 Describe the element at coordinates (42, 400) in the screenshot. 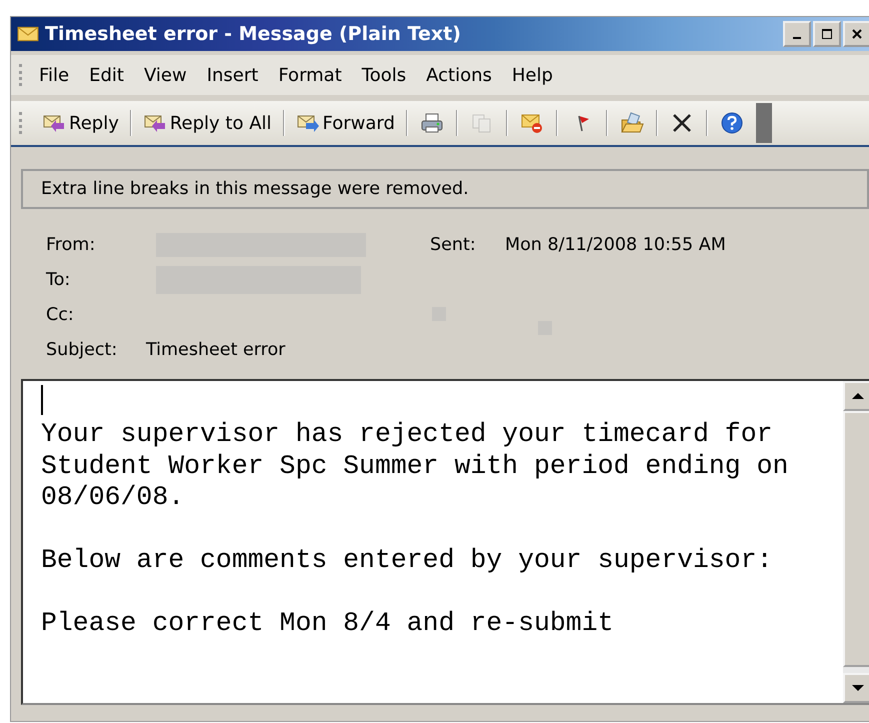

I see `text-cursor` at that location.